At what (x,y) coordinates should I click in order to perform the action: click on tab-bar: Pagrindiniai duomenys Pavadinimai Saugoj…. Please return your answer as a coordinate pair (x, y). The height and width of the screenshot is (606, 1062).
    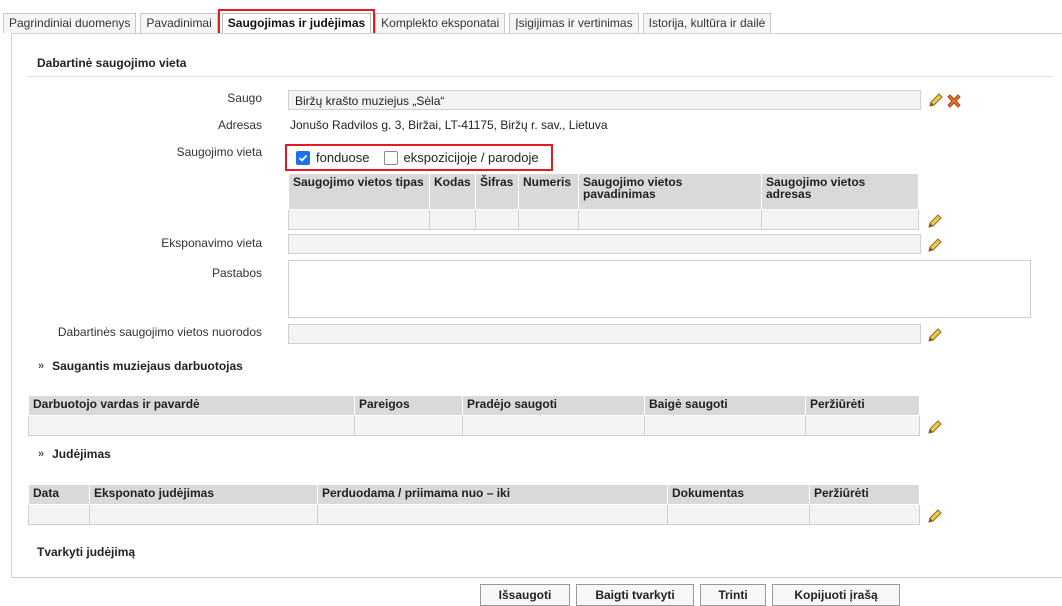
    Looking at the image, I should click on (389, 23).